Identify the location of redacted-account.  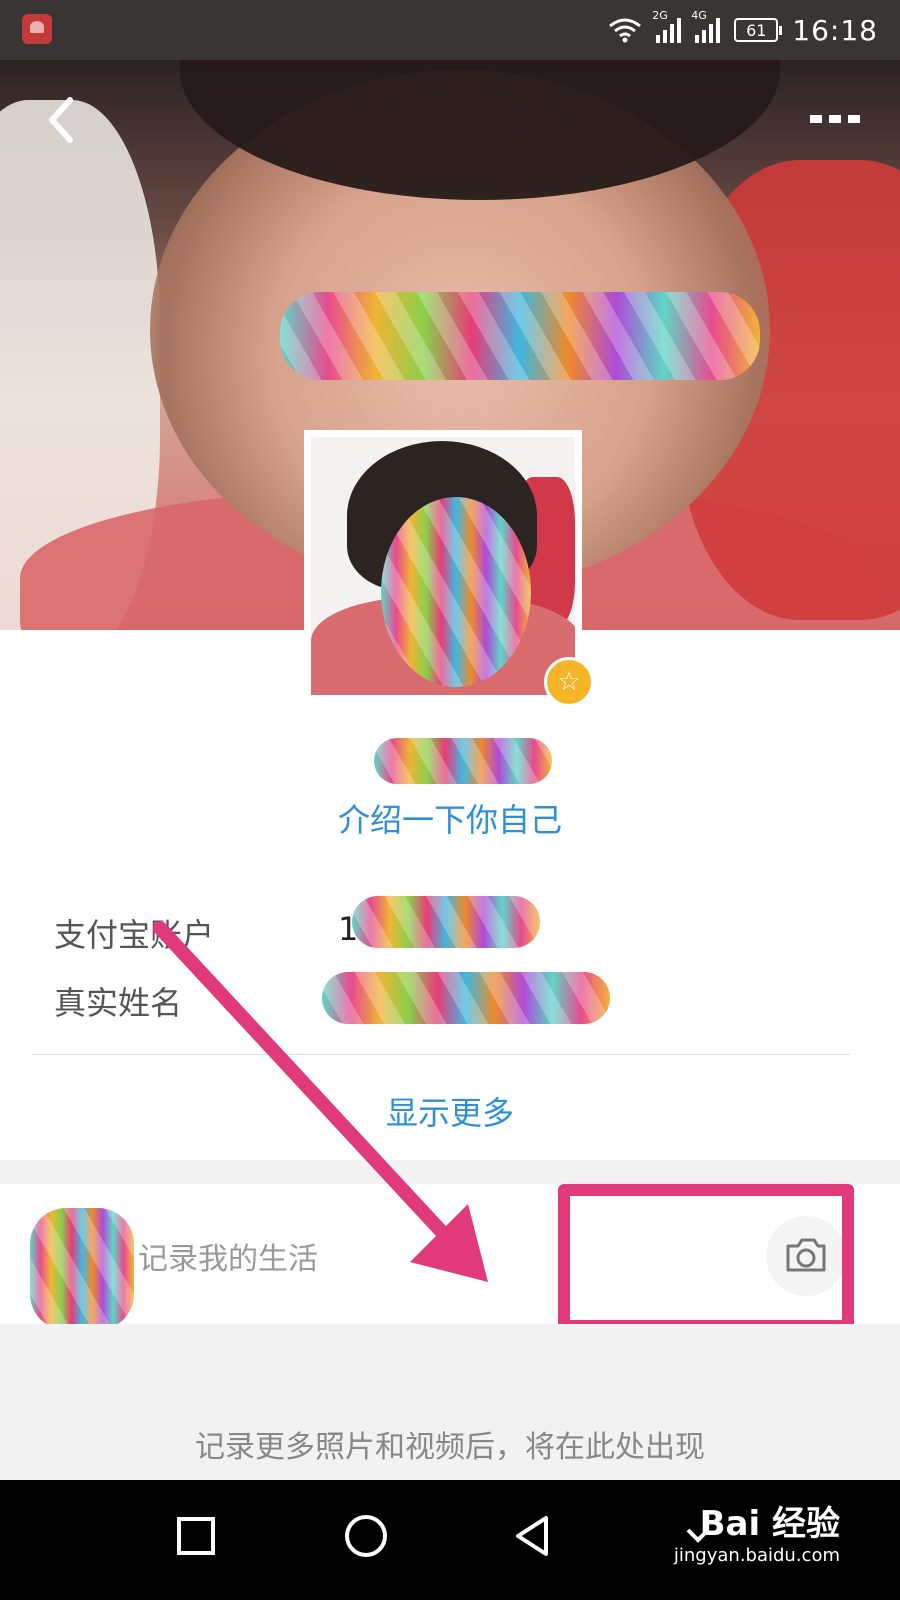
(446, 922).